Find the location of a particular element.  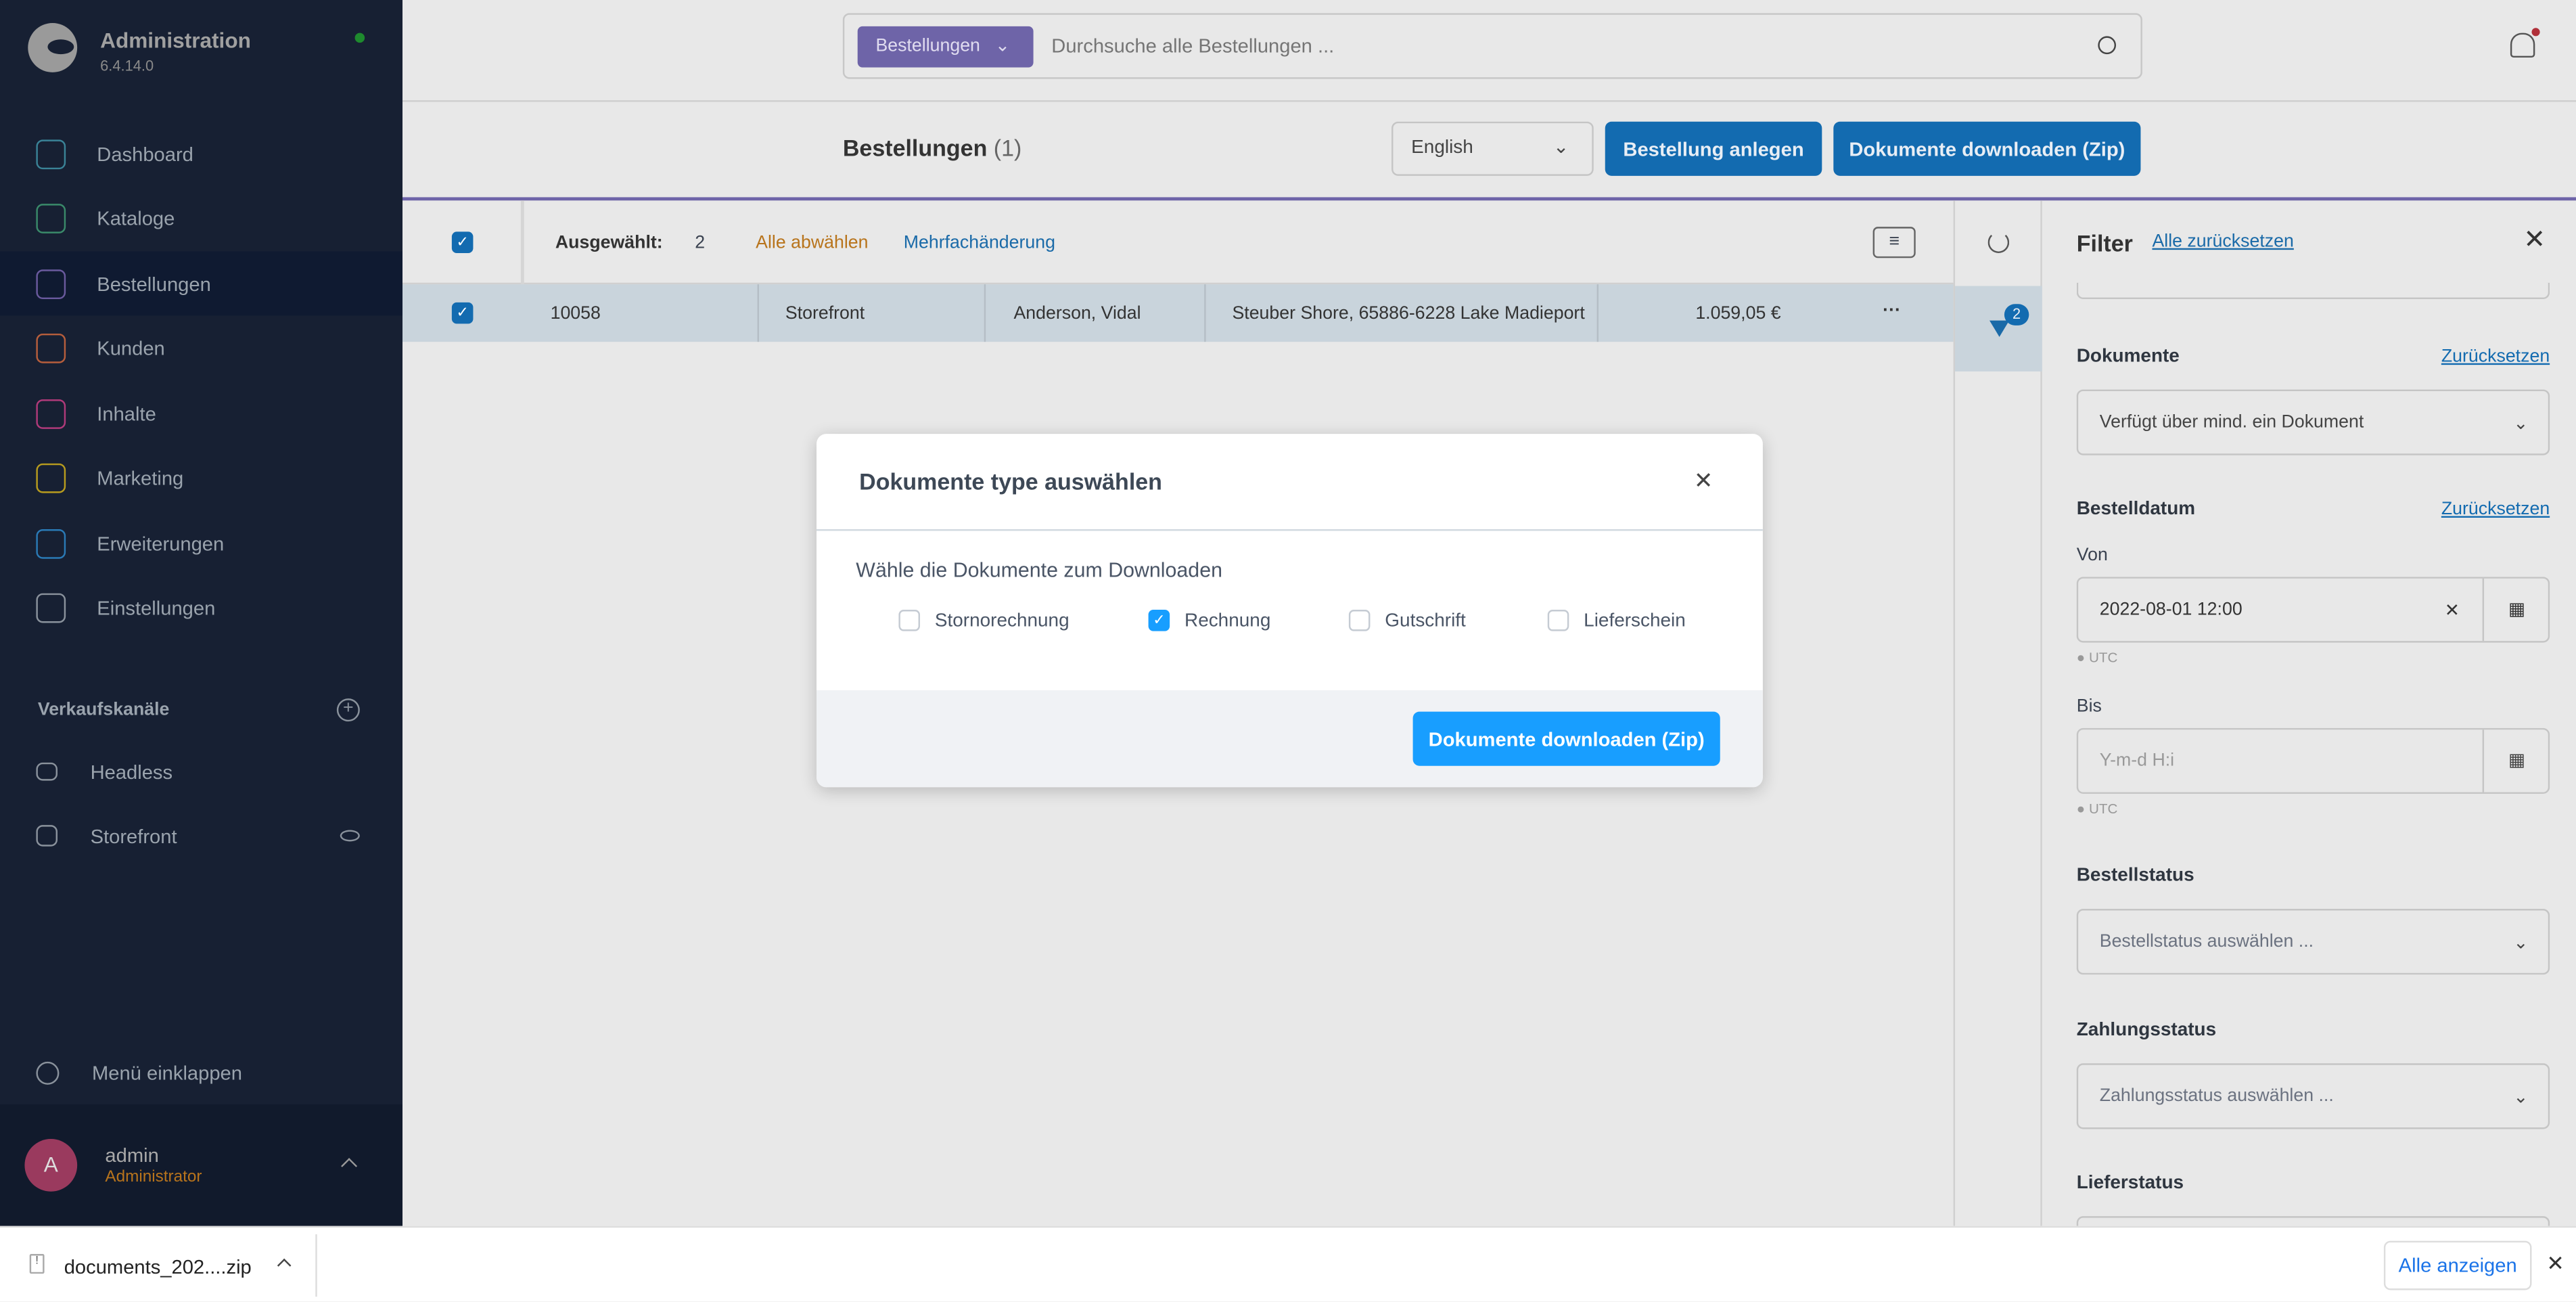

search-input is located at coordinates (1544, 46).